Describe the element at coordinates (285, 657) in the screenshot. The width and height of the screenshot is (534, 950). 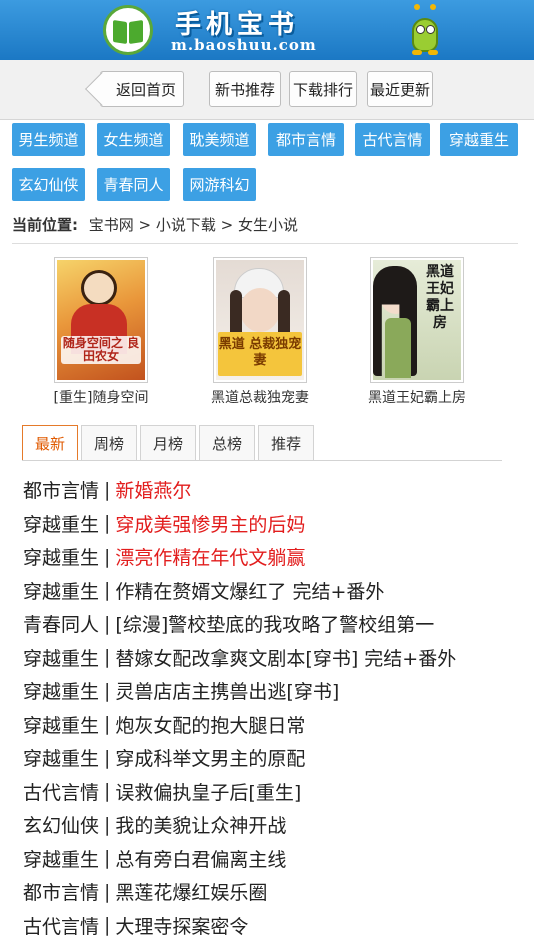
I see `list-item-title: 替嫁女配改拿爽文剧本[穿书] 完结+番外` at that location.